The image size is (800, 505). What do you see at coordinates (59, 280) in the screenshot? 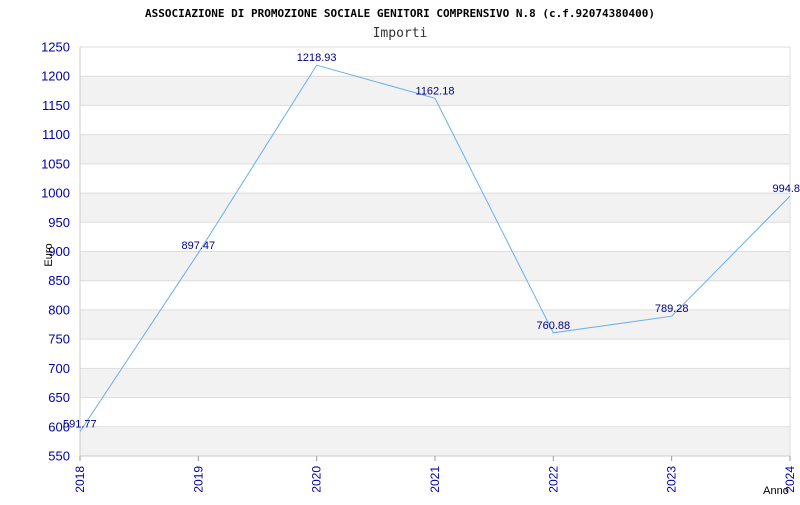
I see `y-tick-label: 850` at bounding box center [59, 280].